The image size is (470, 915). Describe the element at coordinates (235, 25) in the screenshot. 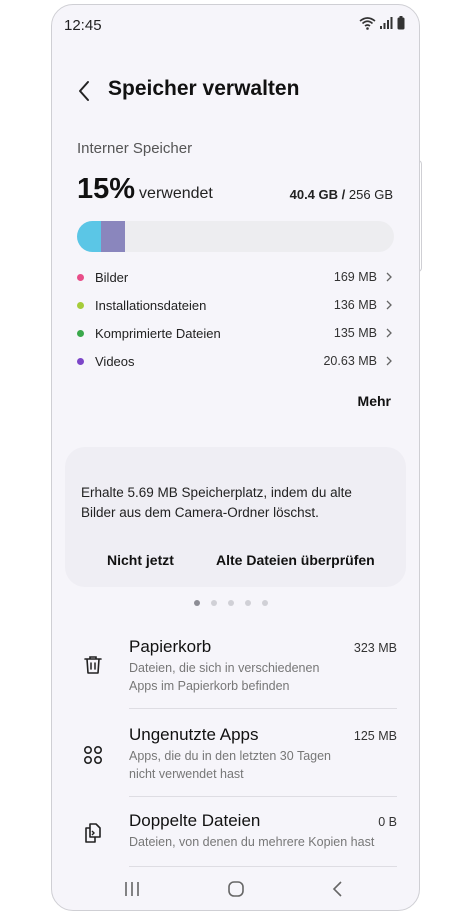

I see `status-bar: 12:45` at that location.